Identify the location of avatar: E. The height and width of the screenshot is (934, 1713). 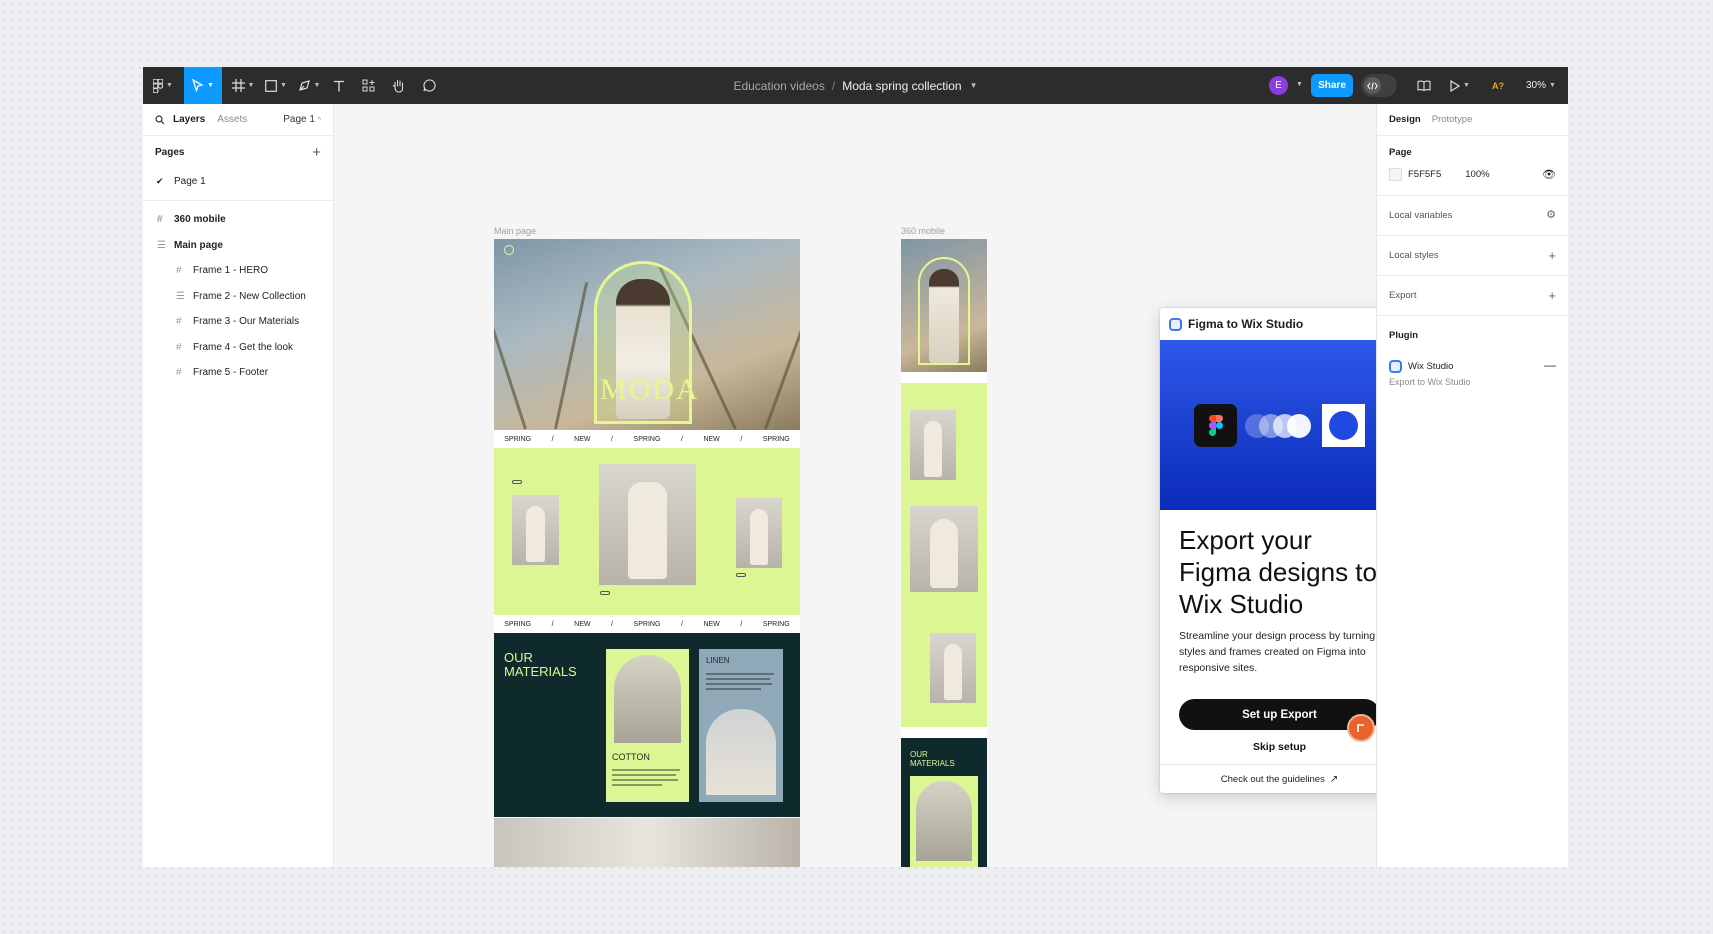
(1278, 85).